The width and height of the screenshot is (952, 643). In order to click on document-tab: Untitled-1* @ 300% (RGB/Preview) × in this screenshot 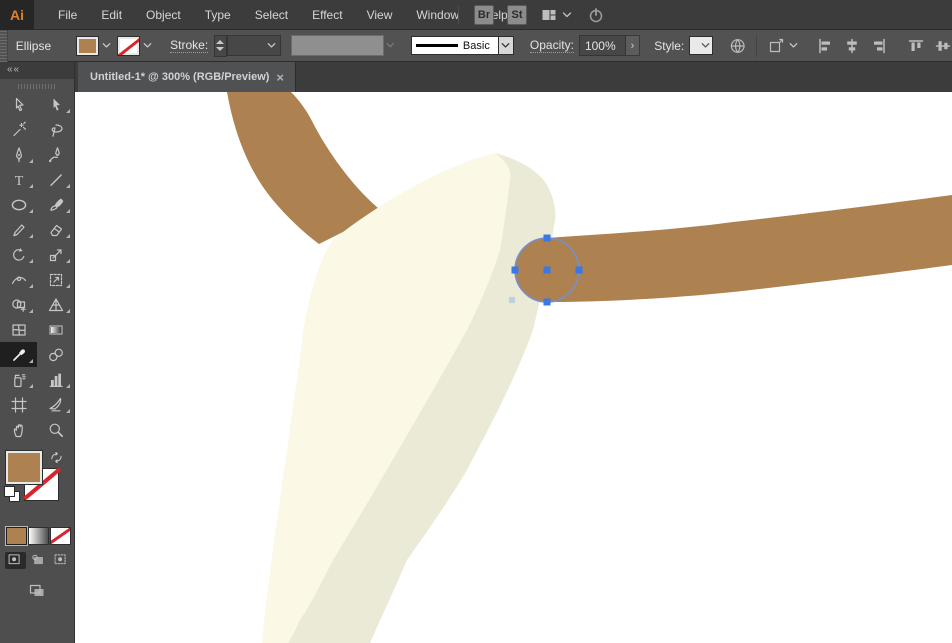, I will do `click(187, 77)`.